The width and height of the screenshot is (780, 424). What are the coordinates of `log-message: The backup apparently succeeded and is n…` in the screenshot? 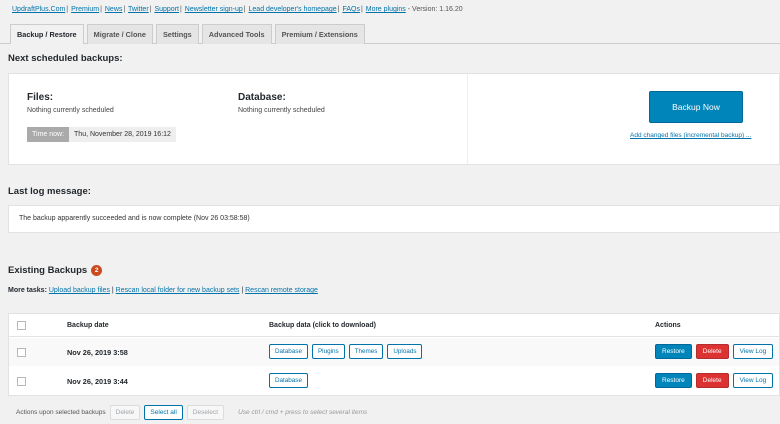 It's located at (134, 218).